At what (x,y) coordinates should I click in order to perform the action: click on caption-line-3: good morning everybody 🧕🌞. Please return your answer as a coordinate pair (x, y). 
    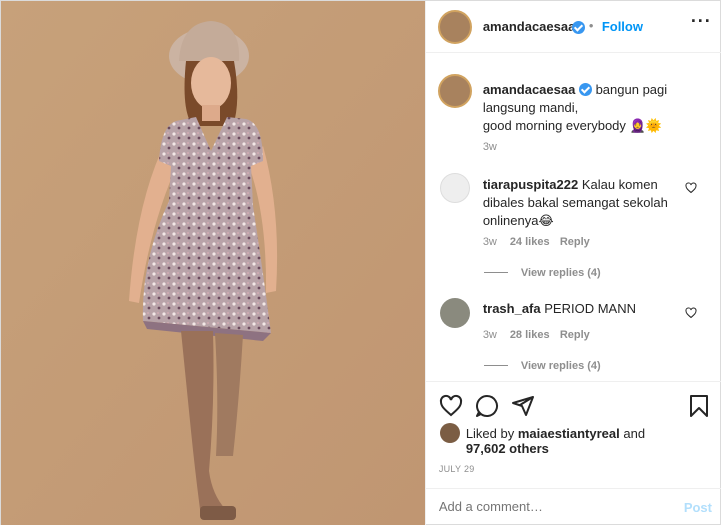
    Looking at the image, I should click on (572, 125).